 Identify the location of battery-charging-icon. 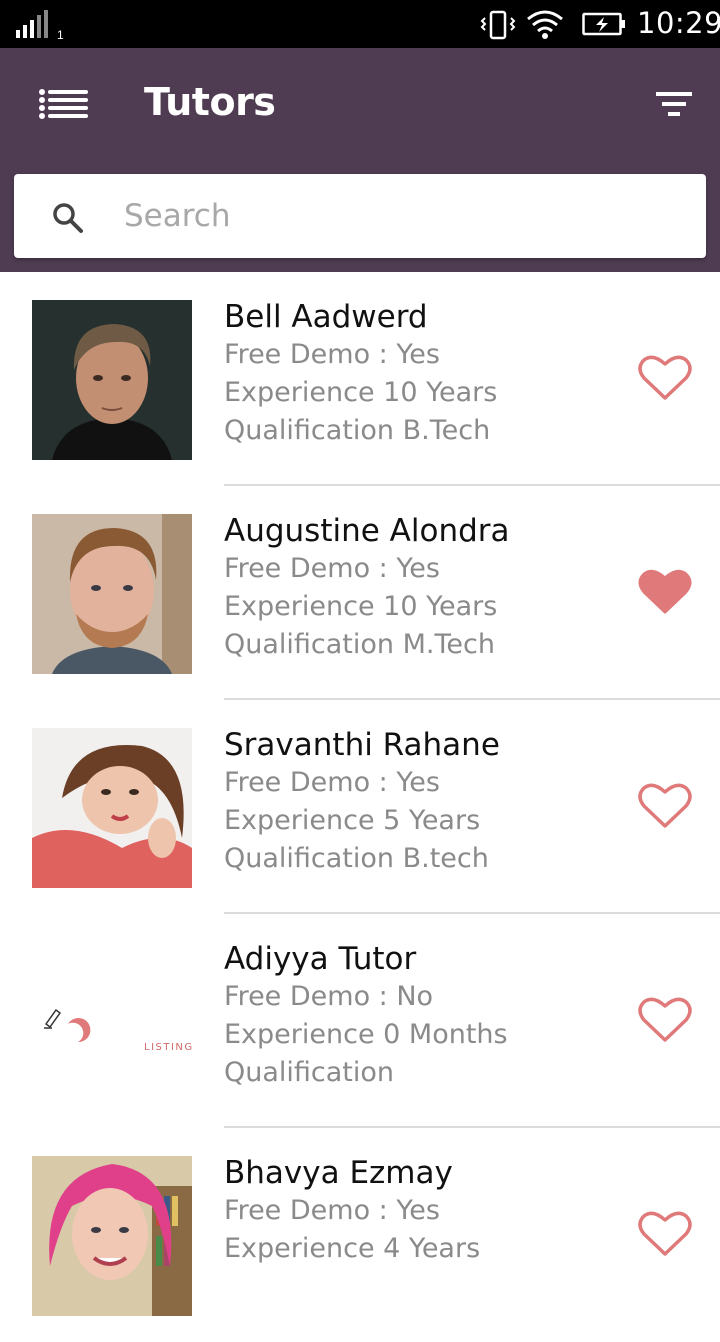
(603, 24).